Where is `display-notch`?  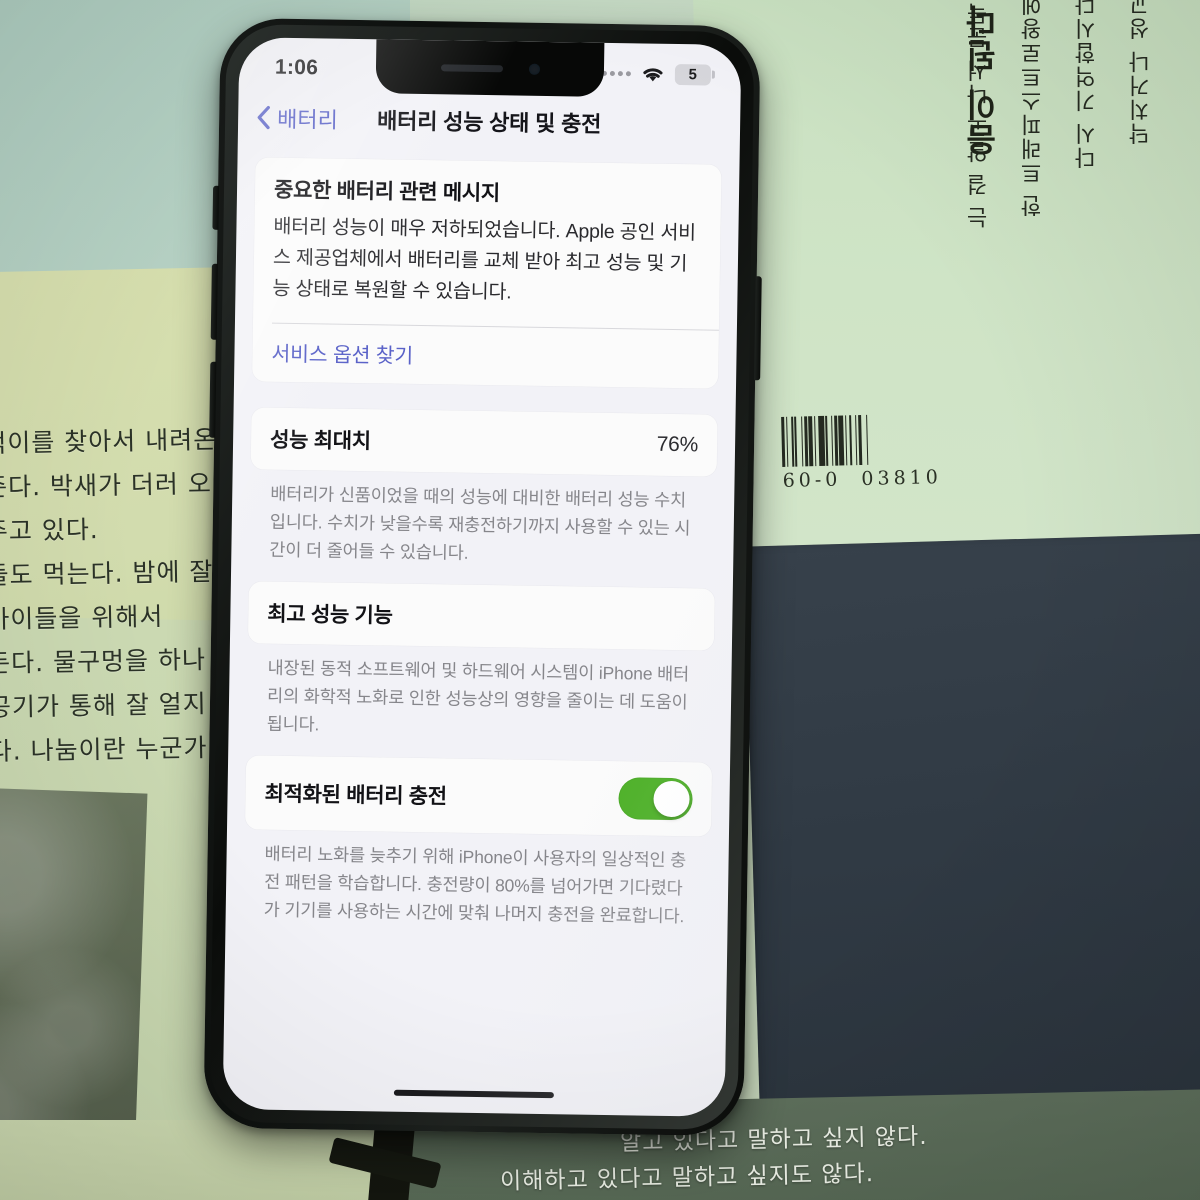 display-notch is located at coordinates (490, 68).